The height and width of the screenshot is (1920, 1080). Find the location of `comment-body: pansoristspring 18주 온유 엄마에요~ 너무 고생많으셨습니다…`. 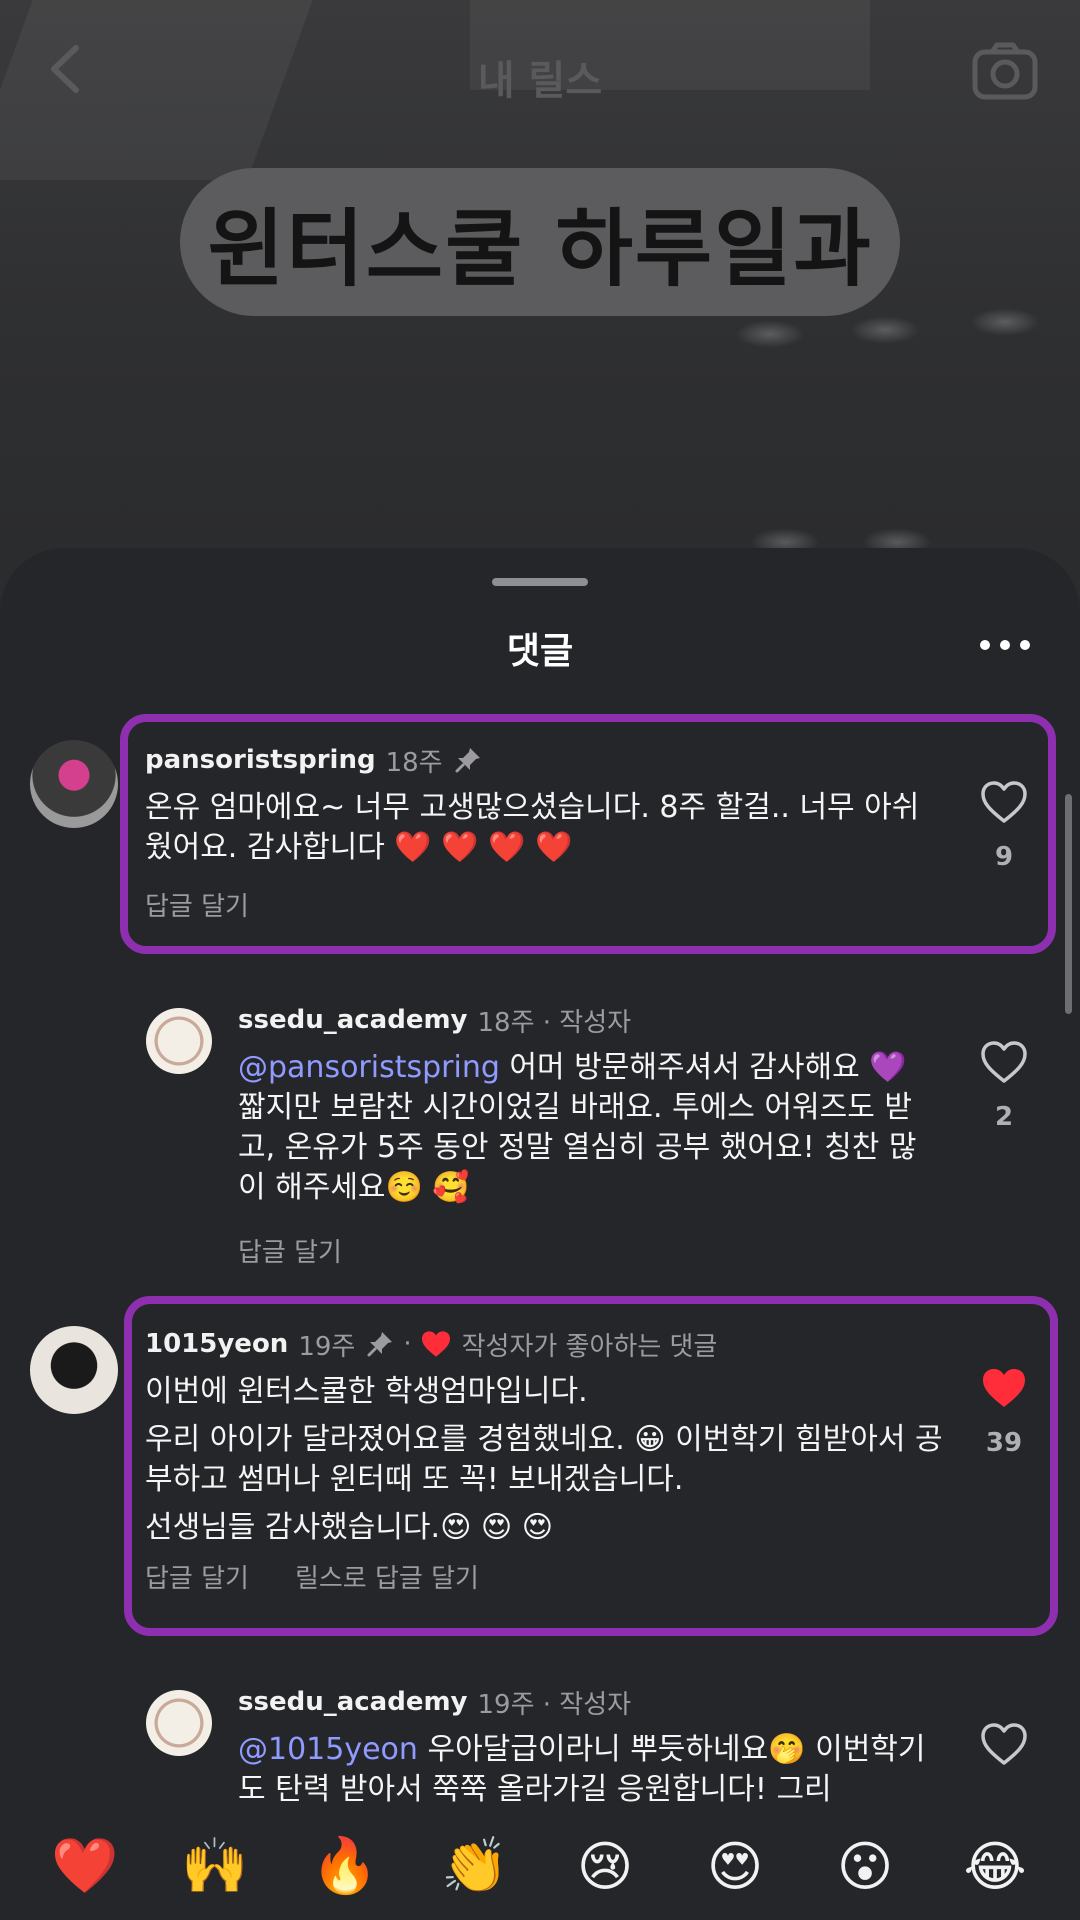

comment-body: pansoristspring 18주 온유 엄마에요~ 너무 고생많으셨습니다… is located at coordinates (545, 832).